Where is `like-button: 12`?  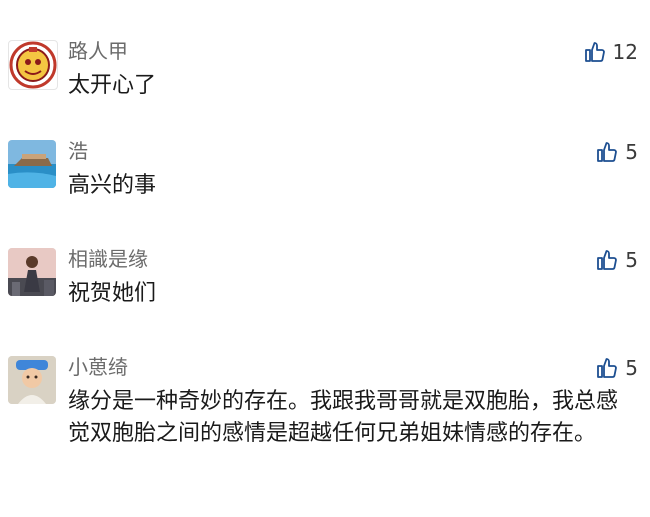
like-button: 12 is located at coordinates (610, 52).